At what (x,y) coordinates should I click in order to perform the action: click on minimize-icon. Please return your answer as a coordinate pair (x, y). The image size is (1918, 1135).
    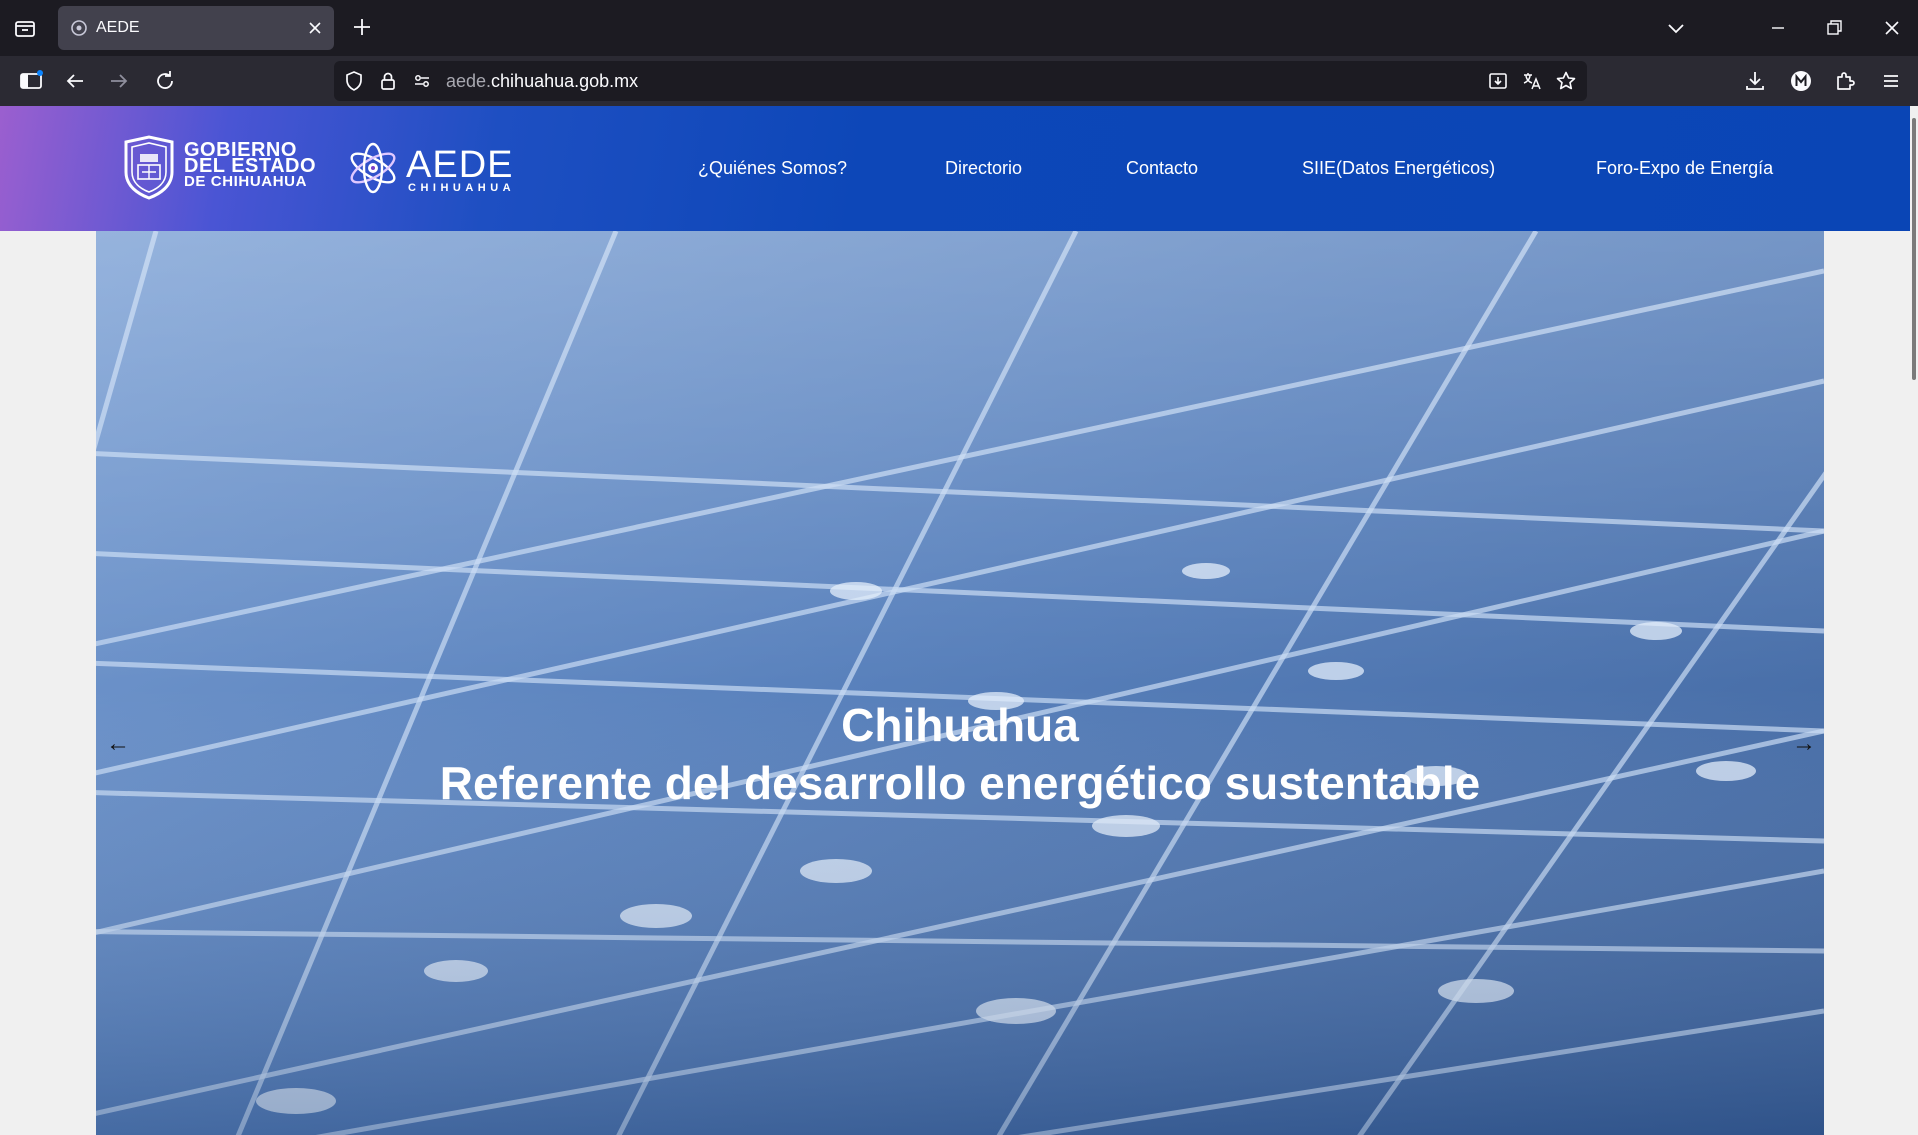
    Looking at the image, I should click on (1778, 28).